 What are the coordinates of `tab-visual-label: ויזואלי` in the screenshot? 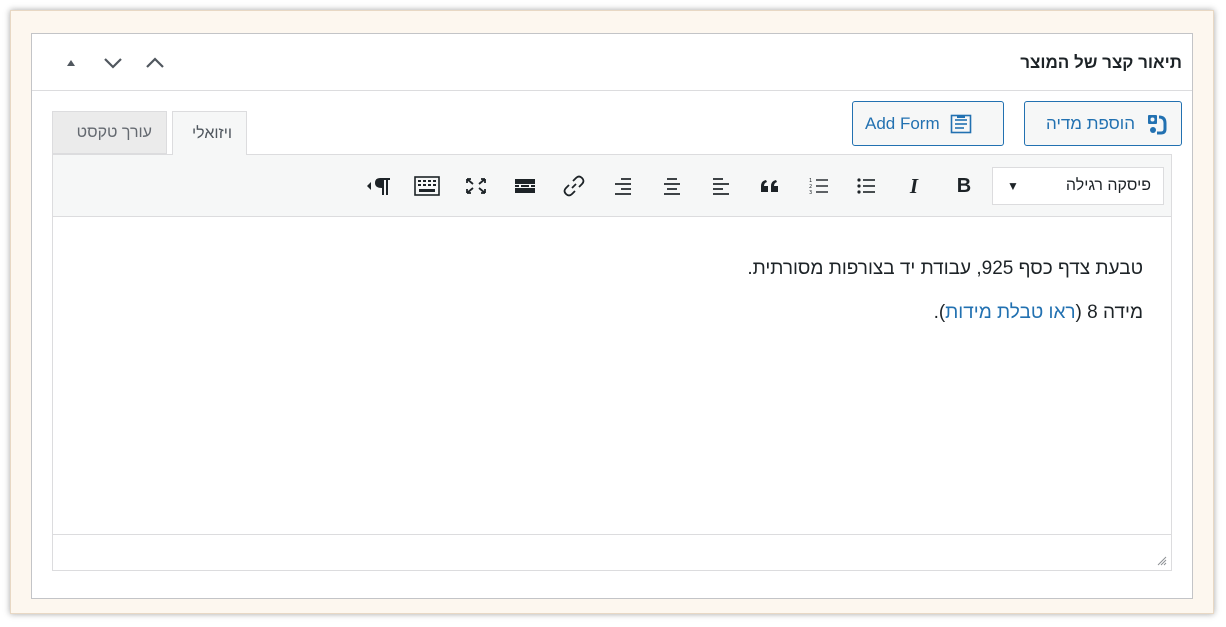 It's located at (212, 133).